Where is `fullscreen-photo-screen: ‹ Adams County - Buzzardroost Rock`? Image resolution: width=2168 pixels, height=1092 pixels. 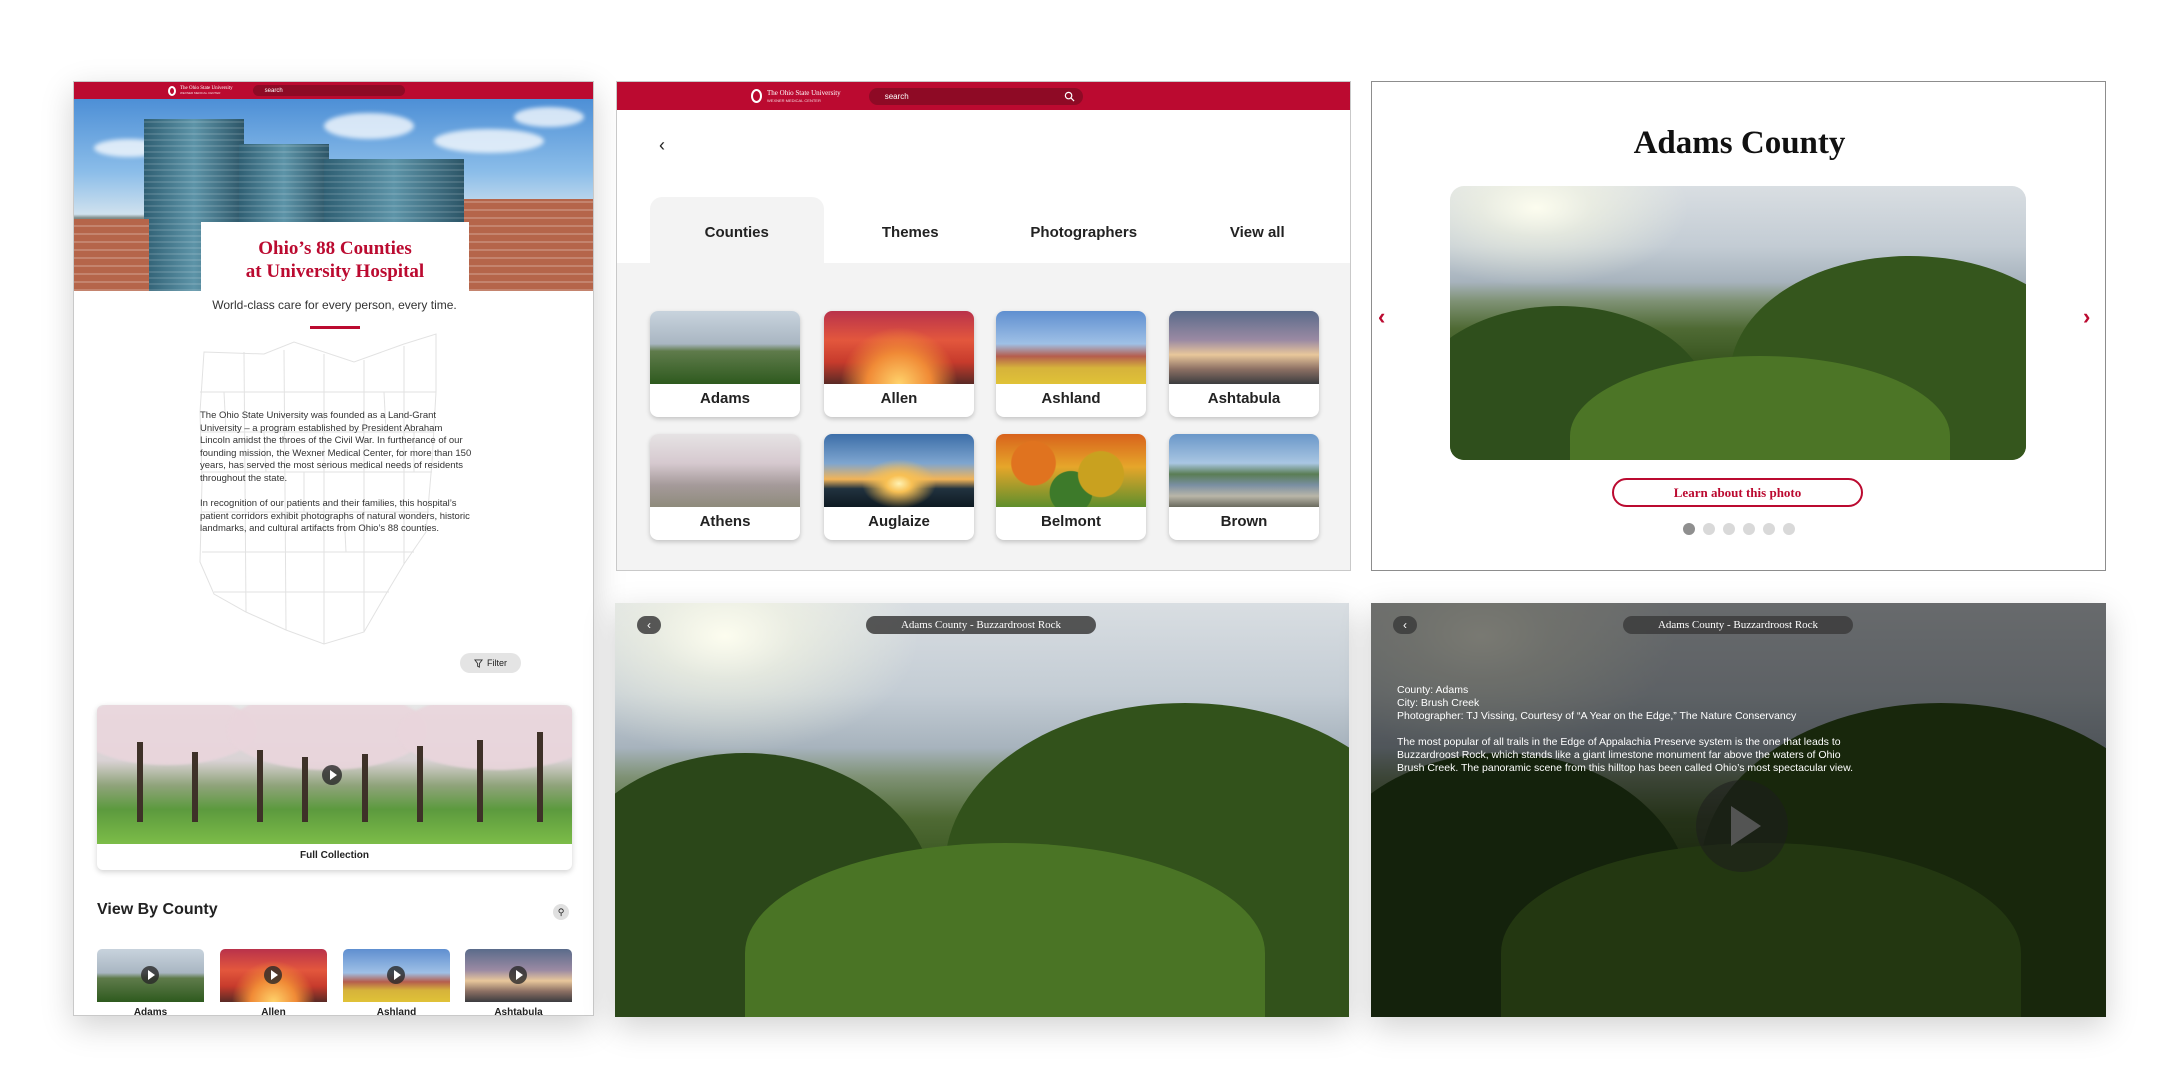 fullscreen-photo-screen: ‹ Adams County - Buzzardroost Rock is located at coordinates (982, 810).